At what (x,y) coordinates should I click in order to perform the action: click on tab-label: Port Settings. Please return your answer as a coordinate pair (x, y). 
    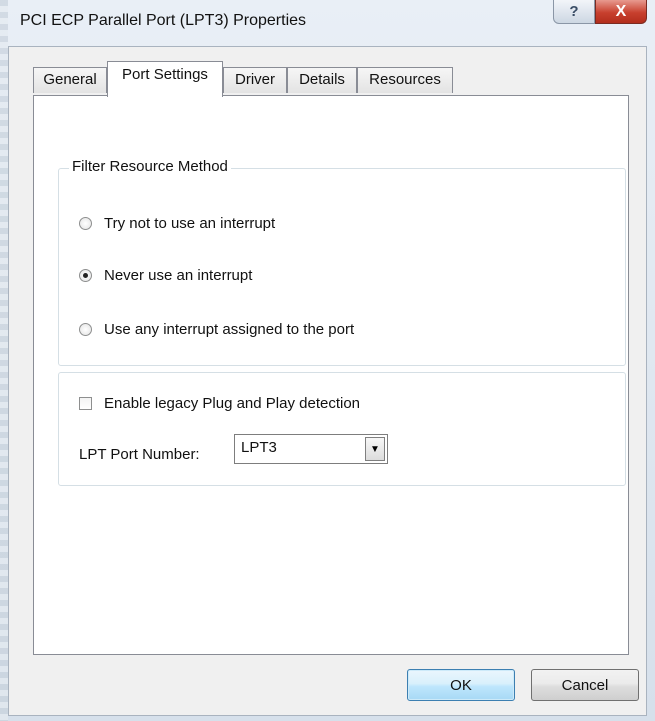
    Looking at the image, I should click on (165, 74).